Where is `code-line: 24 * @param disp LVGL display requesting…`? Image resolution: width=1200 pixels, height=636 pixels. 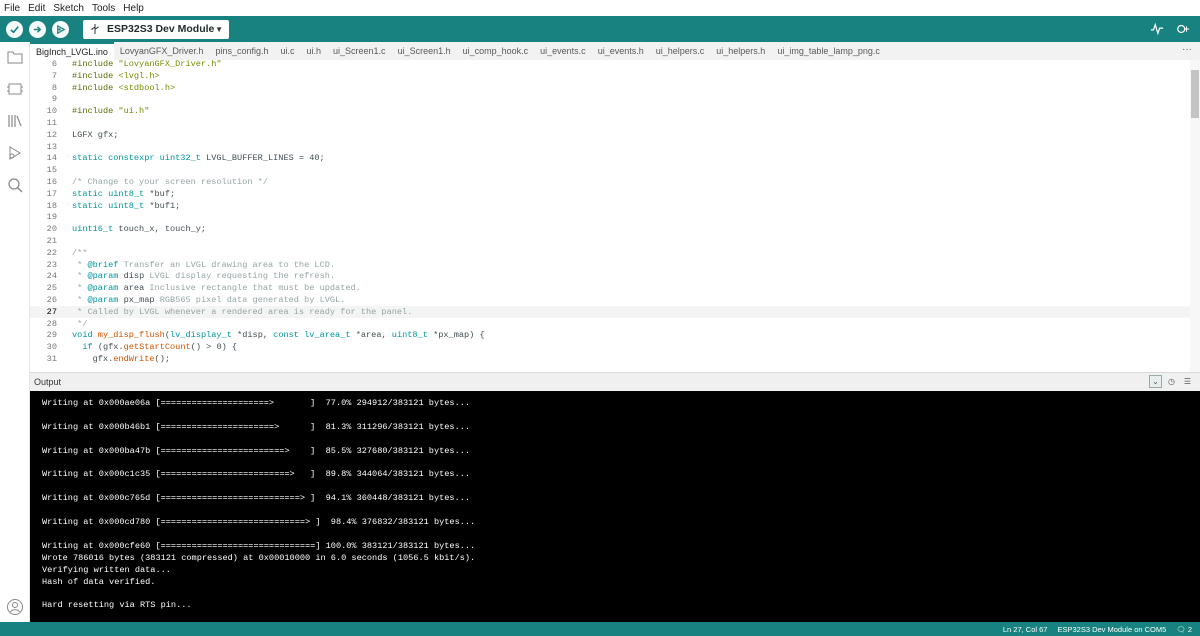 code-line: 24 * @param disp LVGL display requesting… is located at coordinates (610, 276).